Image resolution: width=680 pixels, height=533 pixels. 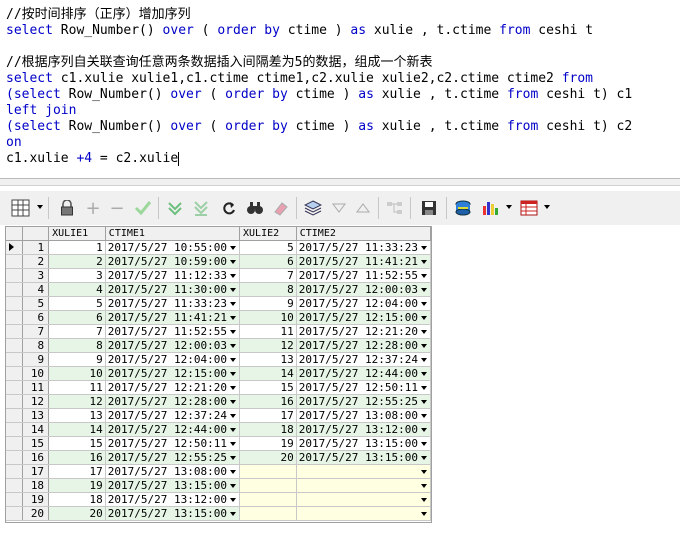 What do you see at coordinates (173, 373) in the screenshot?
I see `cell-ctime1: 2017/5/27 12:15:00` at bounding box center [173, 373].